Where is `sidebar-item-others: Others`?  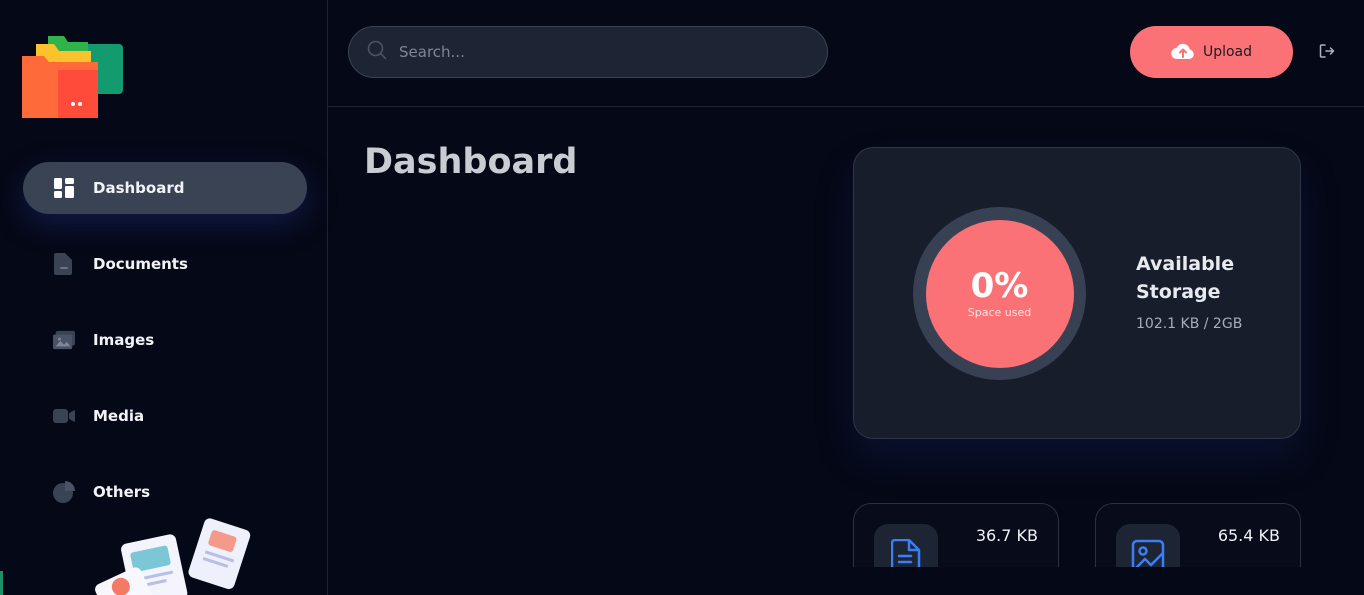 sidebar-item-others: Others is located at coordinates (165, 492).